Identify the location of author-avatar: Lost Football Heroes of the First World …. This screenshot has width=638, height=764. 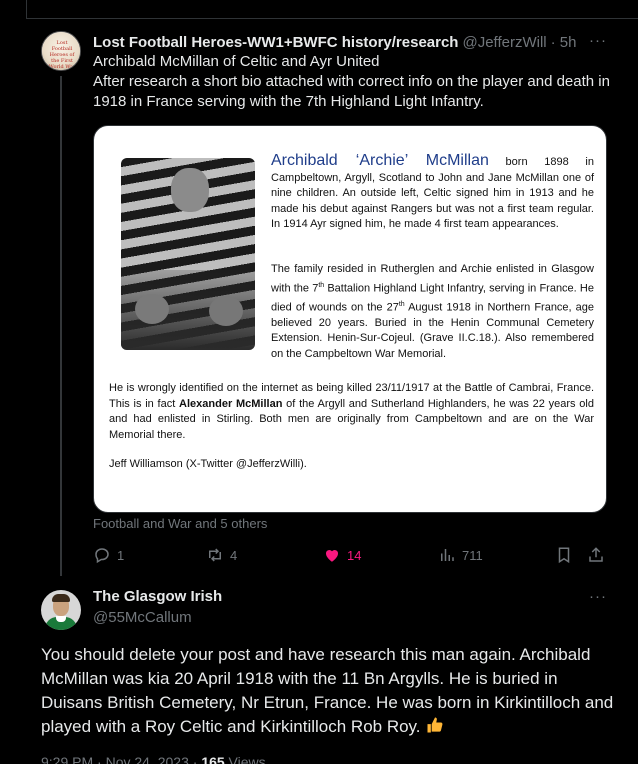
(61, 51).